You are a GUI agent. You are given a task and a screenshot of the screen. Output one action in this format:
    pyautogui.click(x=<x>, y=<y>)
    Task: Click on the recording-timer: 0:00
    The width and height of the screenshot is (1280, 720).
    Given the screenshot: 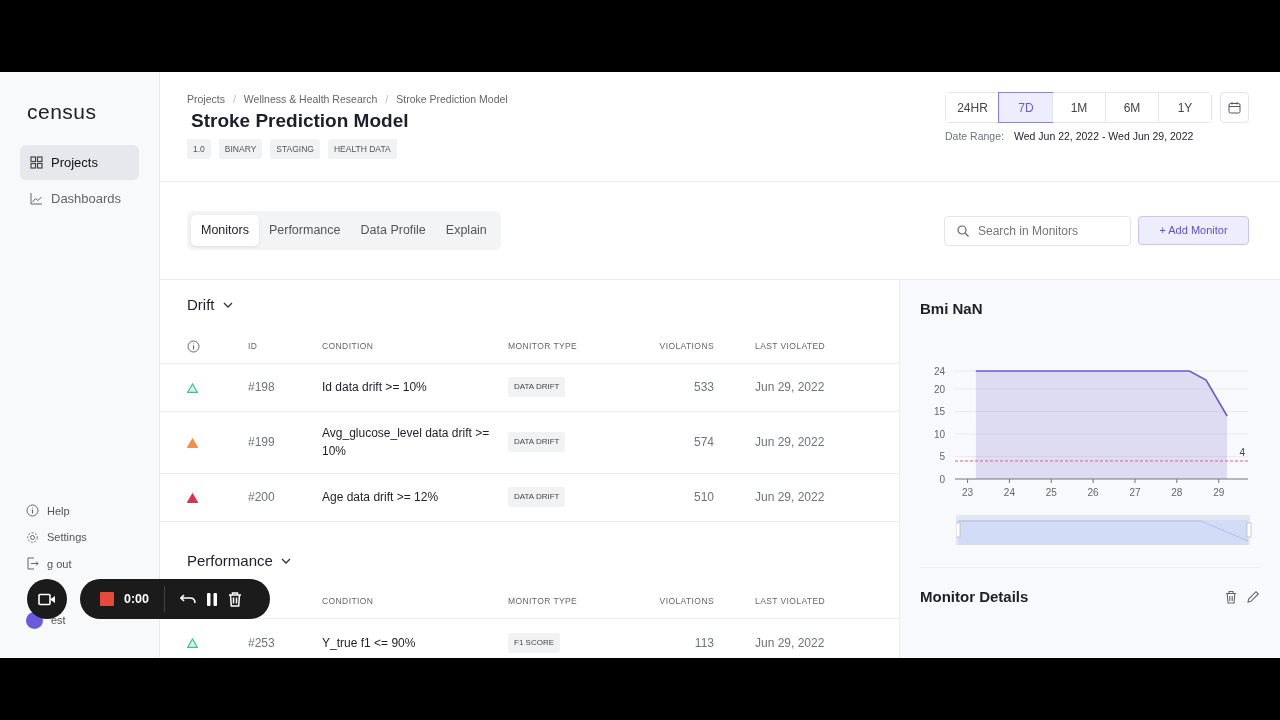 What is the action you would take?
    pyautogui.click(x=137, y=599)
    